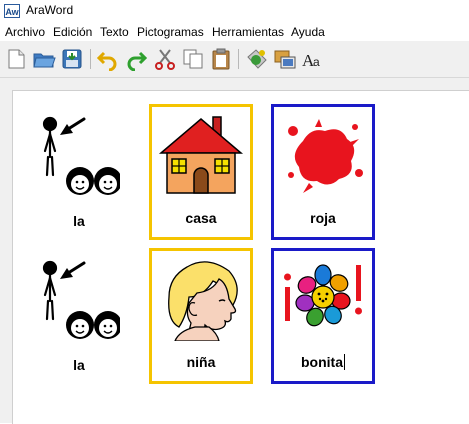 This screenshot has width=469, height=424. Describe the element at coordinates (165, 59) in the screenshot. I see `cut-icon` at that location.